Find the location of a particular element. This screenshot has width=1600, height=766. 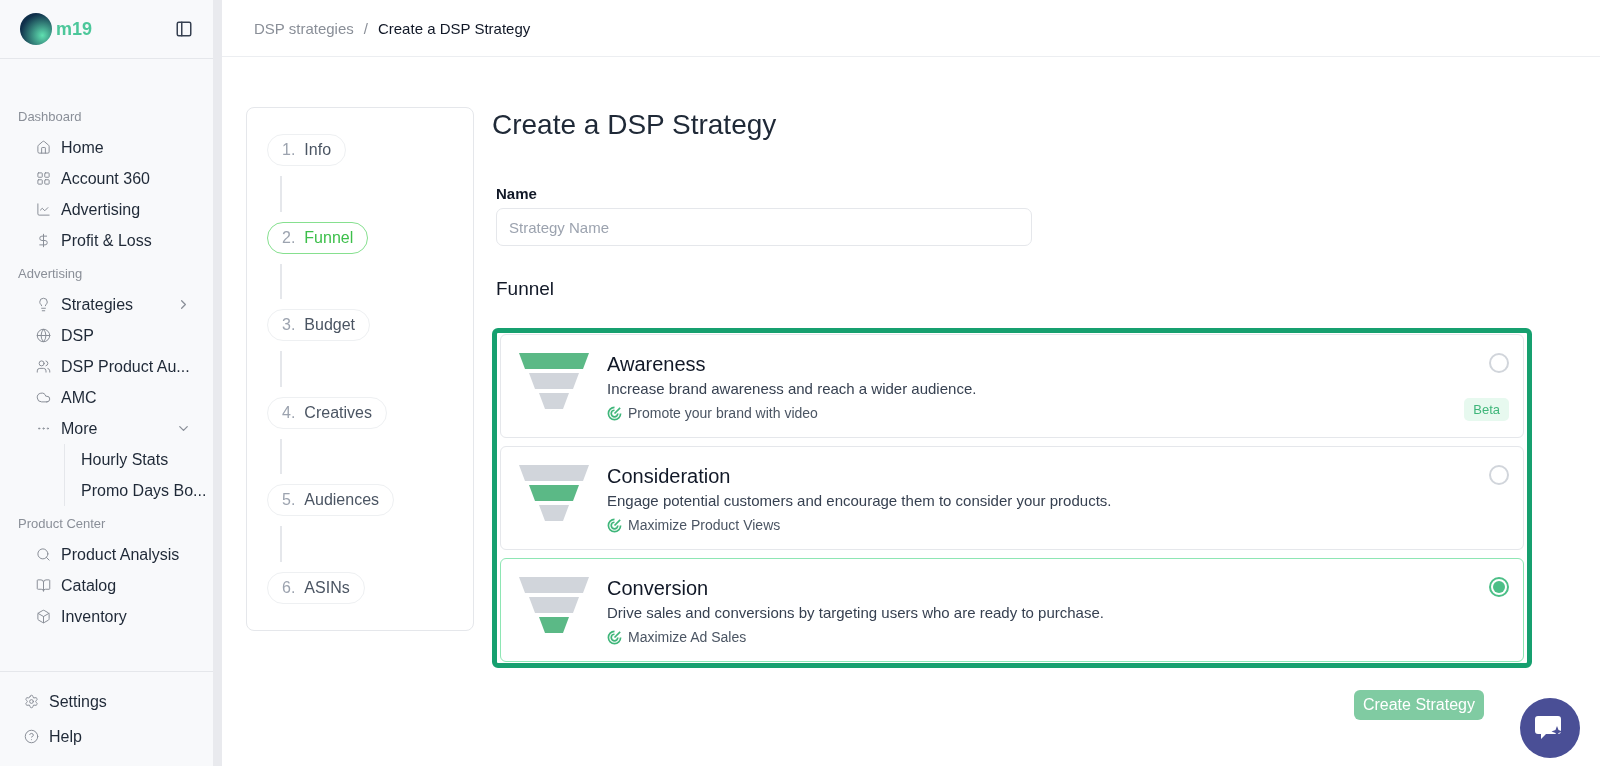

field-label: Name is located at coordinates (517, 193).